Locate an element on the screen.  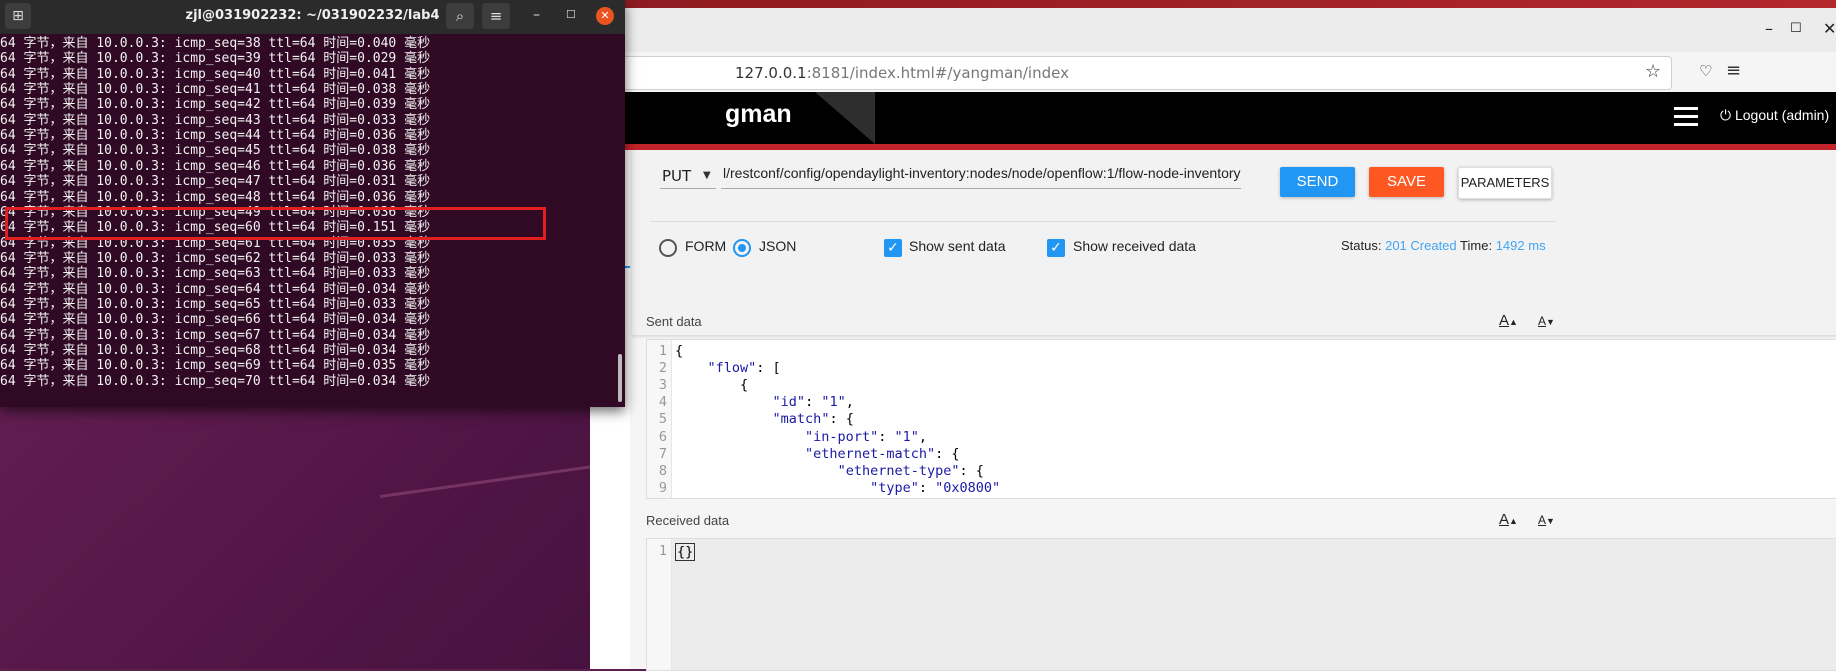
logout-button: ⏻ Logout (admin) is located at coordinates (1774, 115).